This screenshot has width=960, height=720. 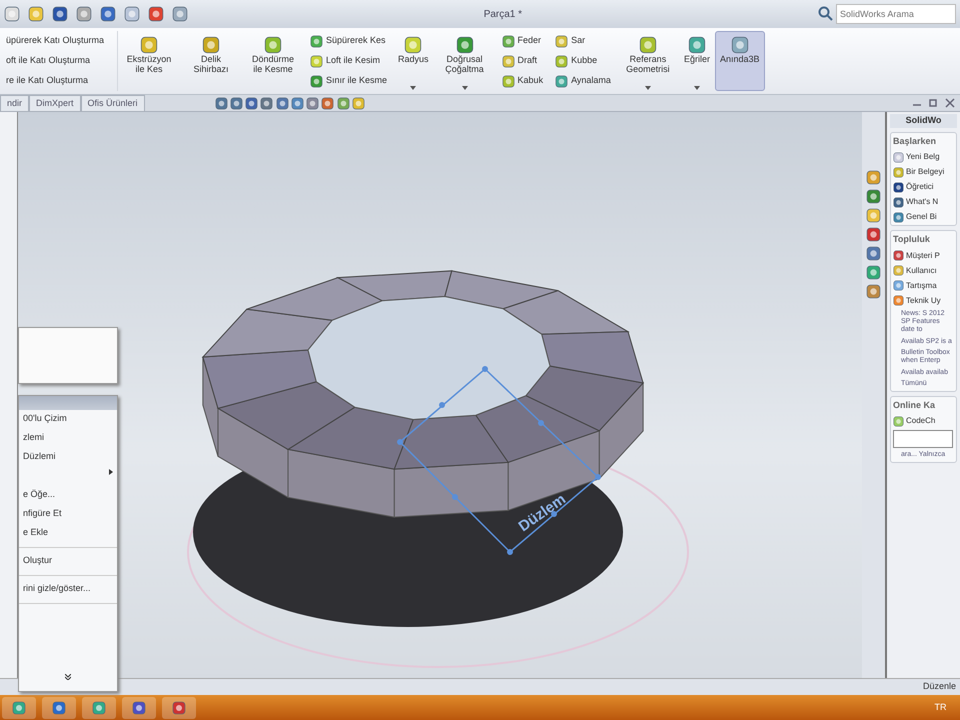 What do you see at coordinates (68, 419) in the screenshot?
I see `menu-item: 00'lu Çizim` at bounding box center [68, 419].